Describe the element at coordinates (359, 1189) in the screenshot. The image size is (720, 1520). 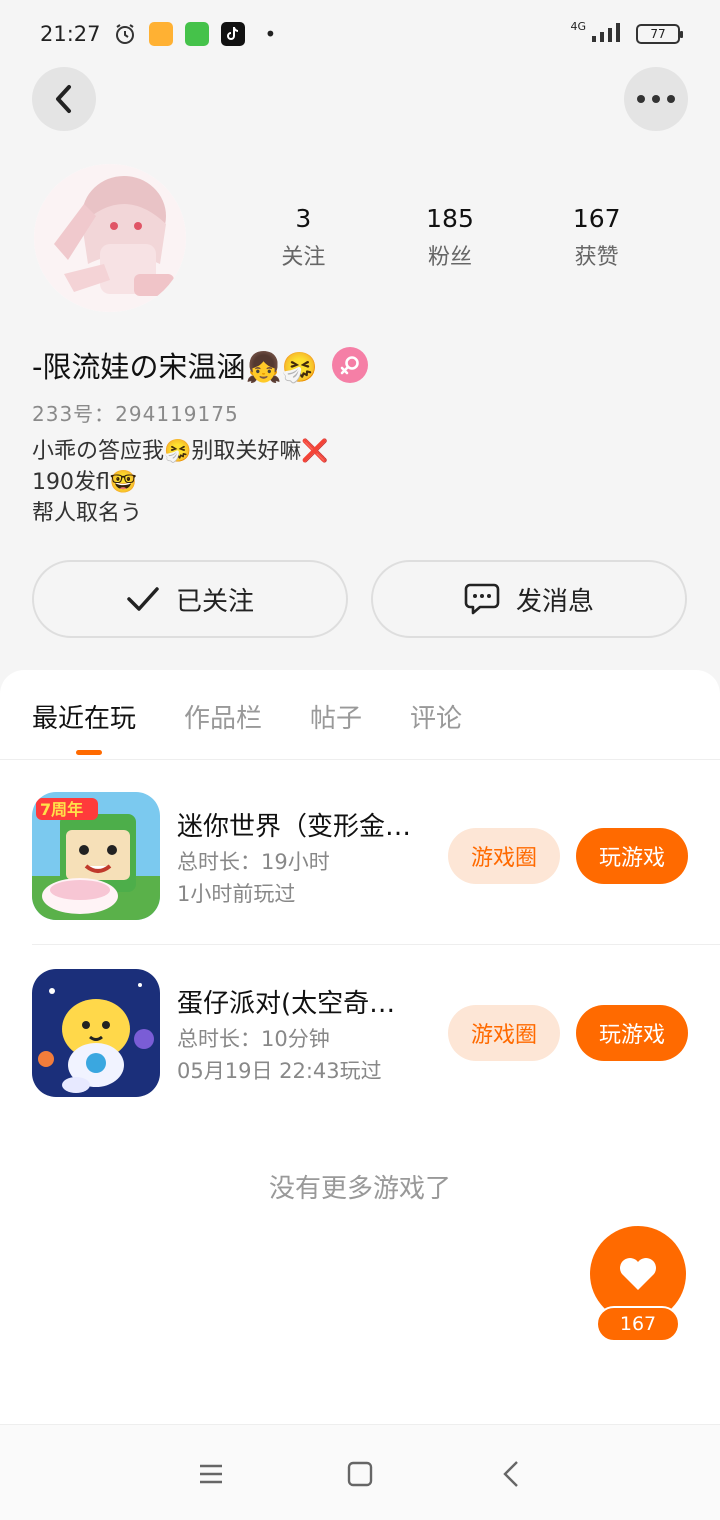
I see `no-more-games-text: 没有更多游戏了` at that location.